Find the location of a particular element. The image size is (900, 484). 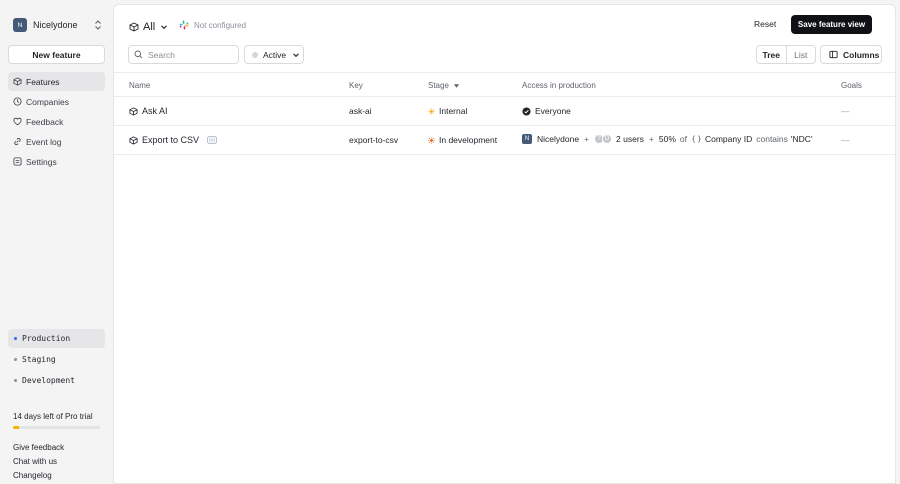

org-switcher: N Nicelydone is located at coordinates (56, 25).